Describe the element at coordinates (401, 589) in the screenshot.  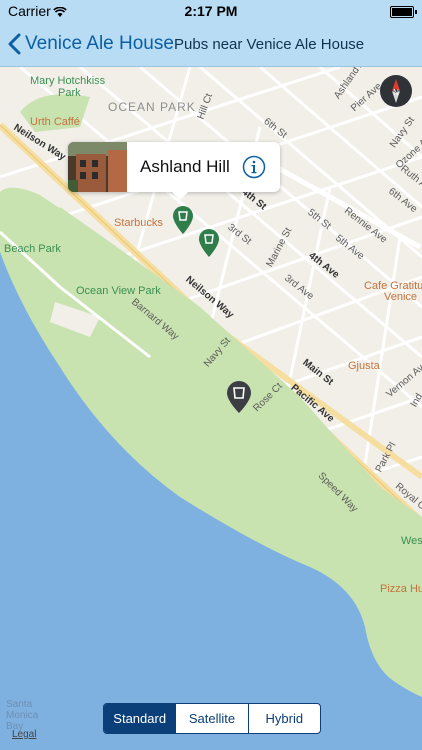
I see `map-label-pizza-hut: Pizza Hu` at that location.